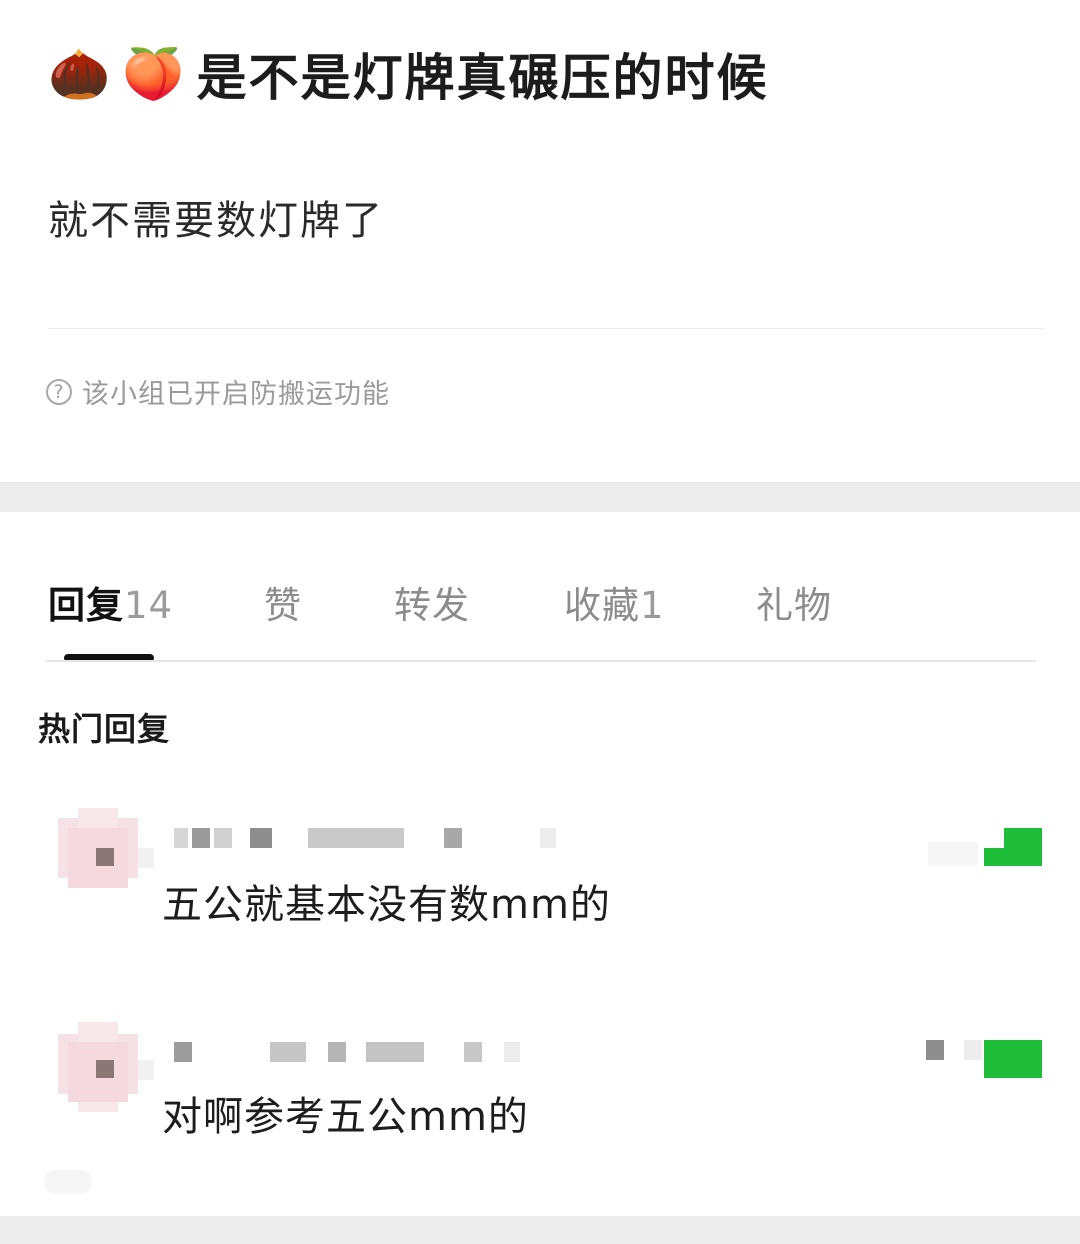  Describe the element at coordinates (482, 78) in the screenshot. I see `post-title-text: 是不是灯牌真碾压的时候` at that location.